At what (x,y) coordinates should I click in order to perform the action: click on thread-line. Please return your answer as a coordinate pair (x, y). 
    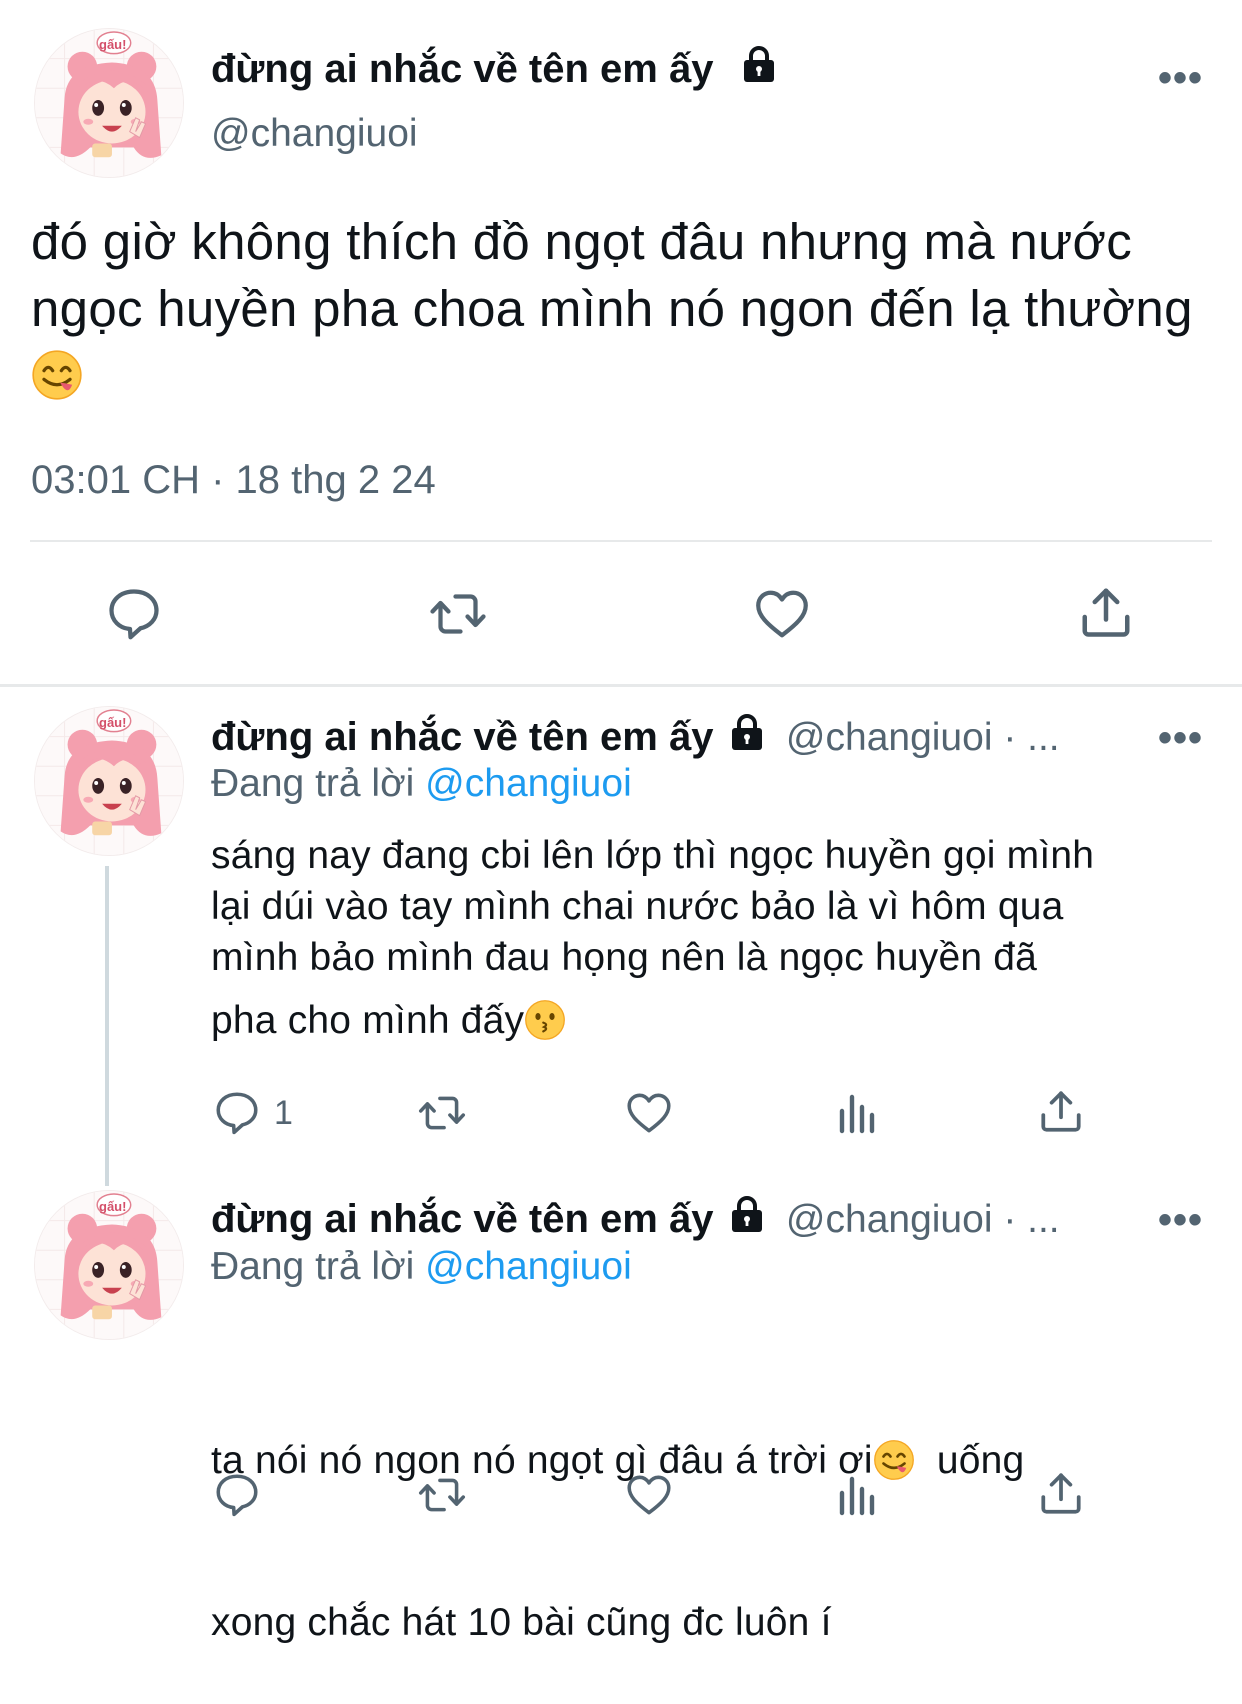
    Looking at the image, I should click on (107, 1026).